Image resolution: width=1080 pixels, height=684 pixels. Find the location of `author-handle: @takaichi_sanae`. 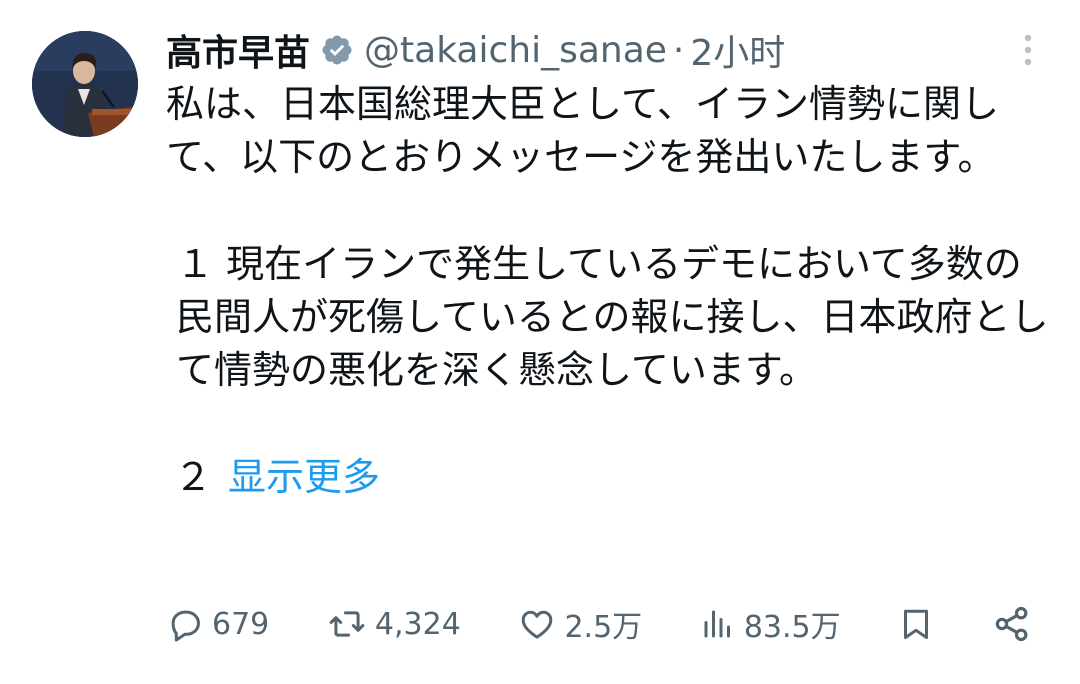

author-handle: @takaichi_sanae is located at coordinates (515, 50).